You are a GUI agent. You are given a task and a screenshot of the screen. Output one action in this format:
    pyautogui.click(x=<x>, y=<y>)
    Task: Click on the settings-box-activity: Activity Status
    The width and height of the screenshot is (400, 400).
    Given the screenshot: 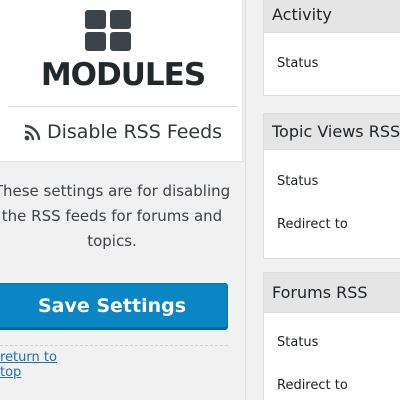 What is the action you would take?
    pyautogui.click(x=331, y=48)
    